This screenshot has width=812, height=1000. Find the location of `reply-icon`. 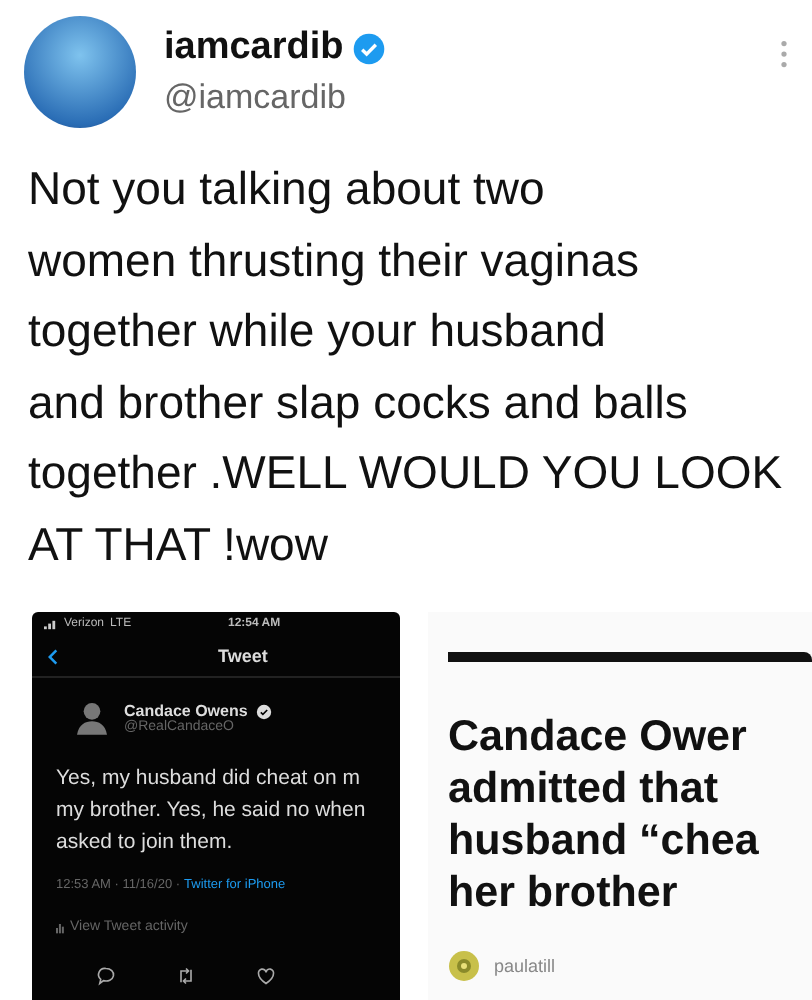

reply-icon is located at coordinates (106, 976).